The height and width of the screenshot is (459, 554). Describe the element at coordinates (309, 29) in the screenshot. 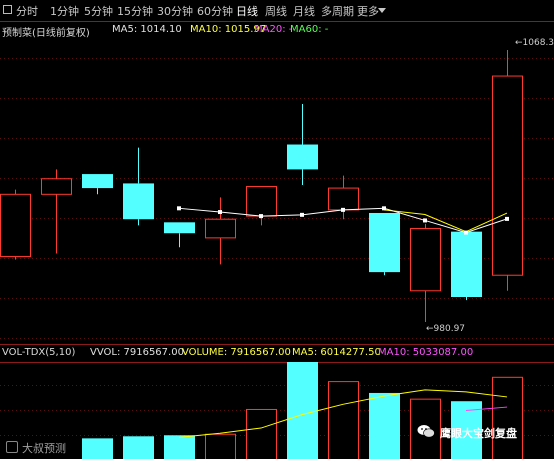

I see `ma60-readout: MA60: -` at that location.